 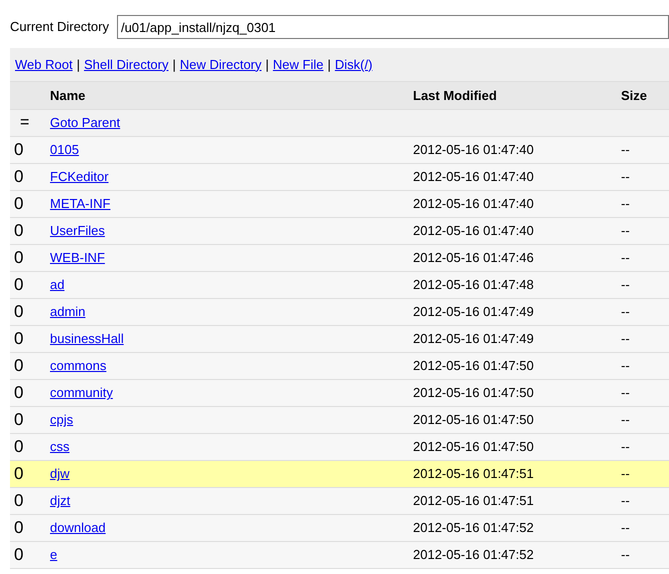 I want to click on file-row: 0 0105 2012-05-16 01:47:40 --, so click(x=339, y=150).